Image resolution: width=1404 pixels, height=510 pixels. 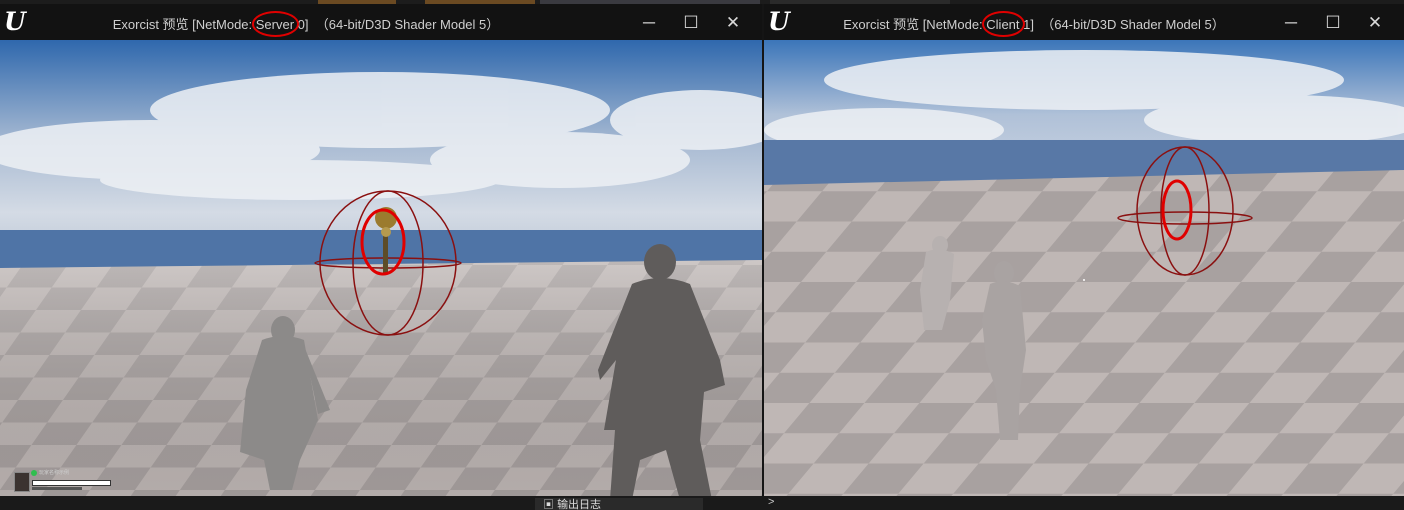 What do you see at coordinates (57, 488) in the screenshot?
I see `energy-bar` at bounding box center [57, 488].